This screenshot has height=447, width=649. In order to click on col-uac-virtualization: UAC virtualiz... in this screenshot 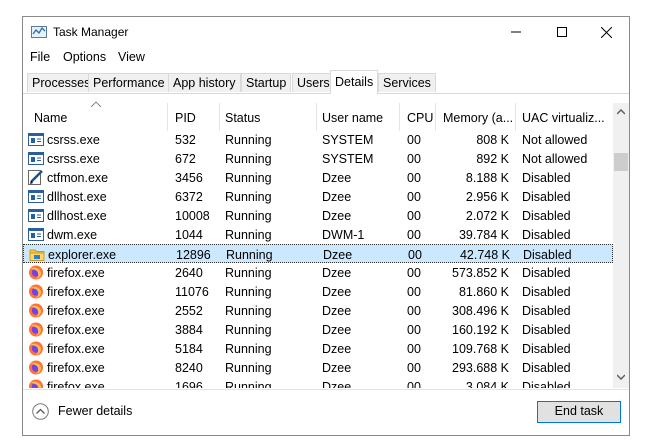, I will do `click(563, 118)`.